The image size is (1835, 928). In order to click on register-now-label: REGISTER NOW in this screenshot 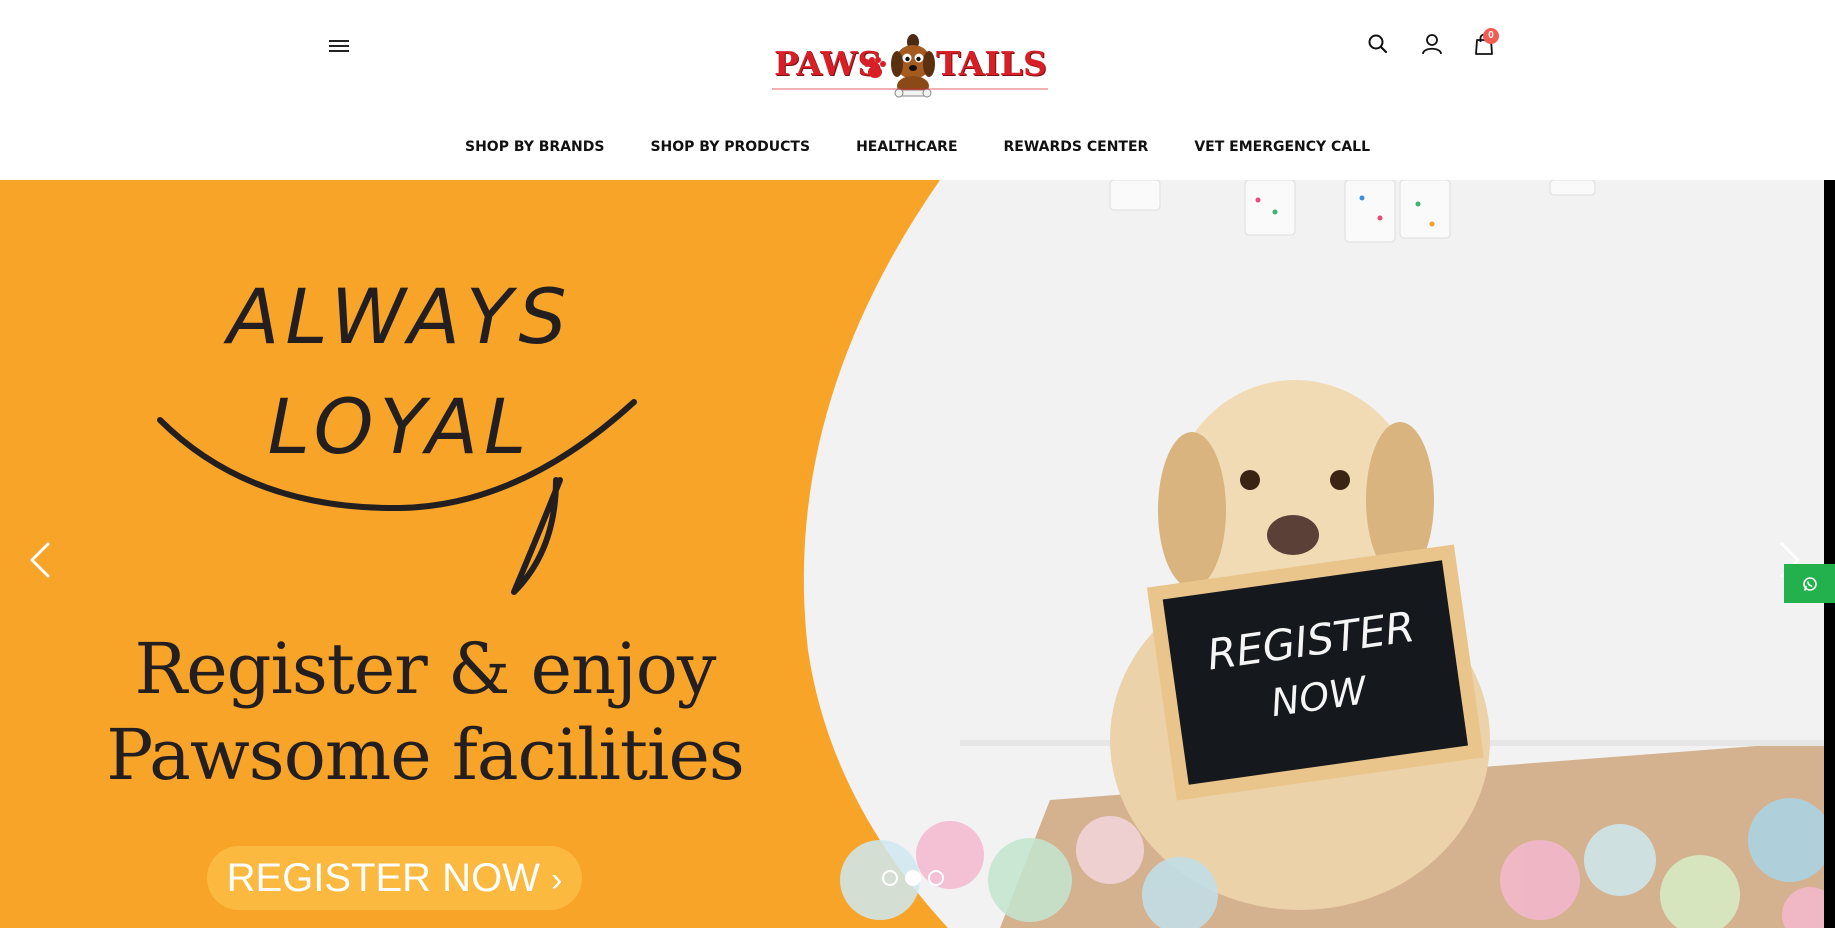, I will do `click(383, 878)`.